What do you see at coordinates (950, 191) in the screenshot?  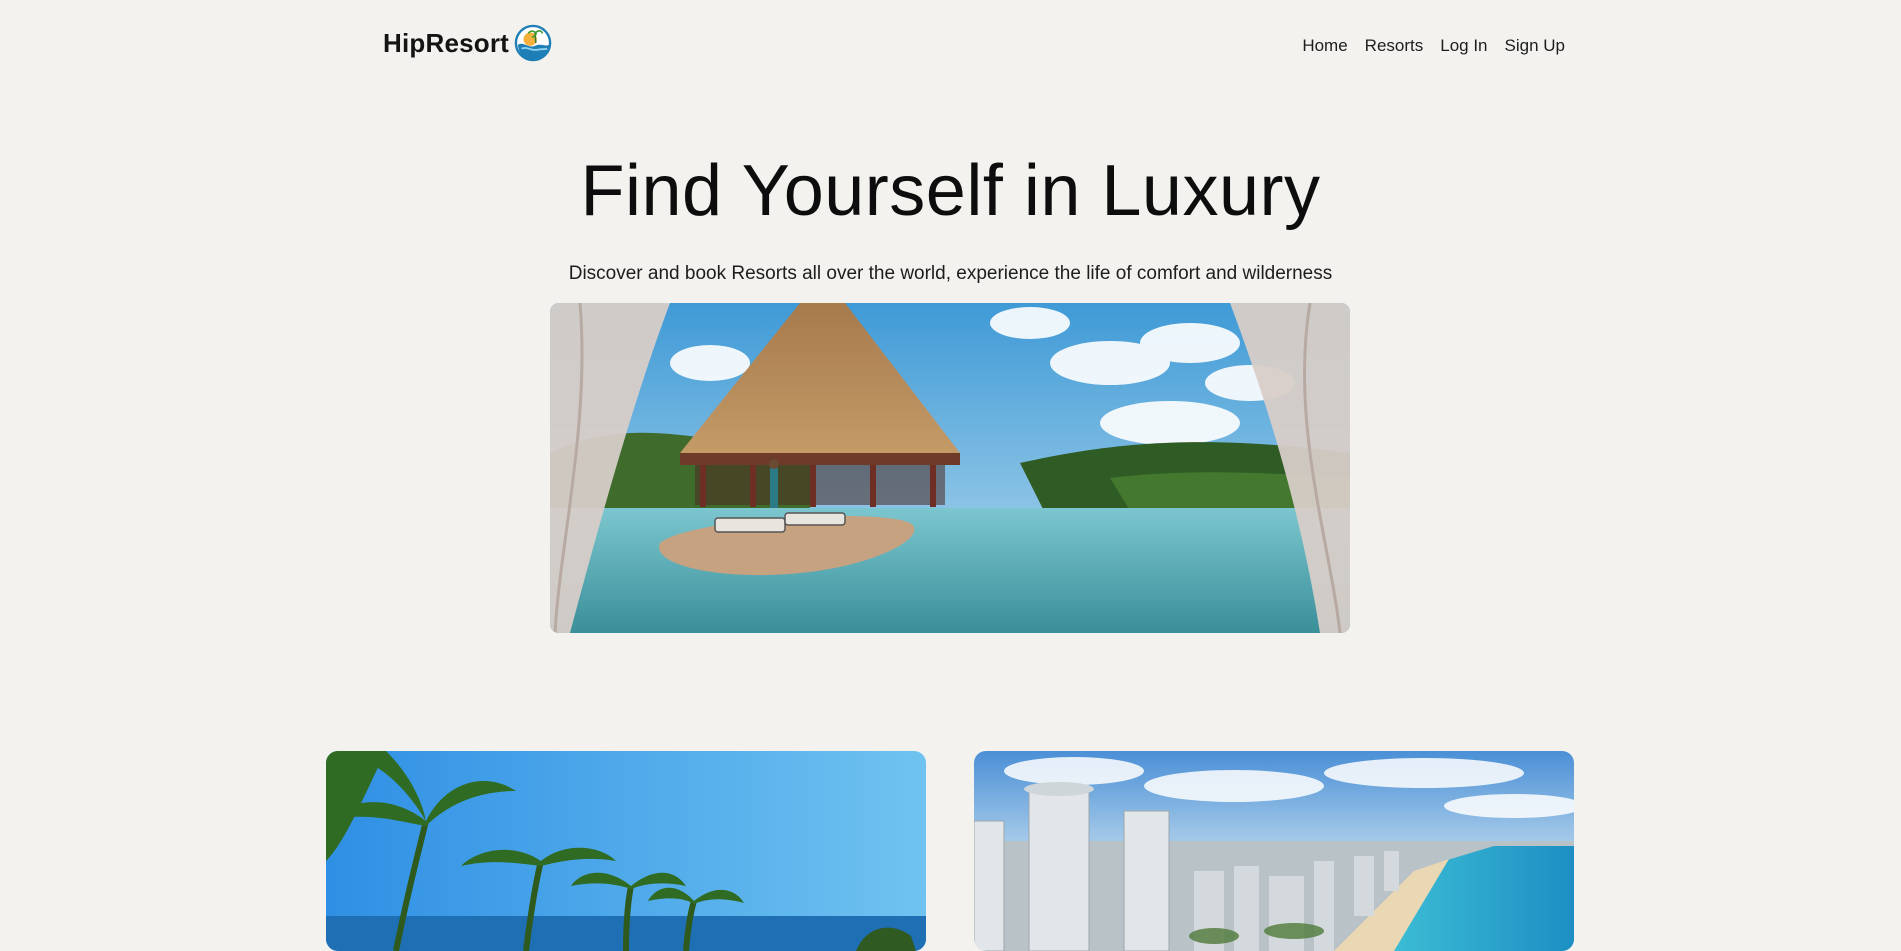 I see `hero-title: Find Yourself in Luxury` at bounding box center [950, 191].